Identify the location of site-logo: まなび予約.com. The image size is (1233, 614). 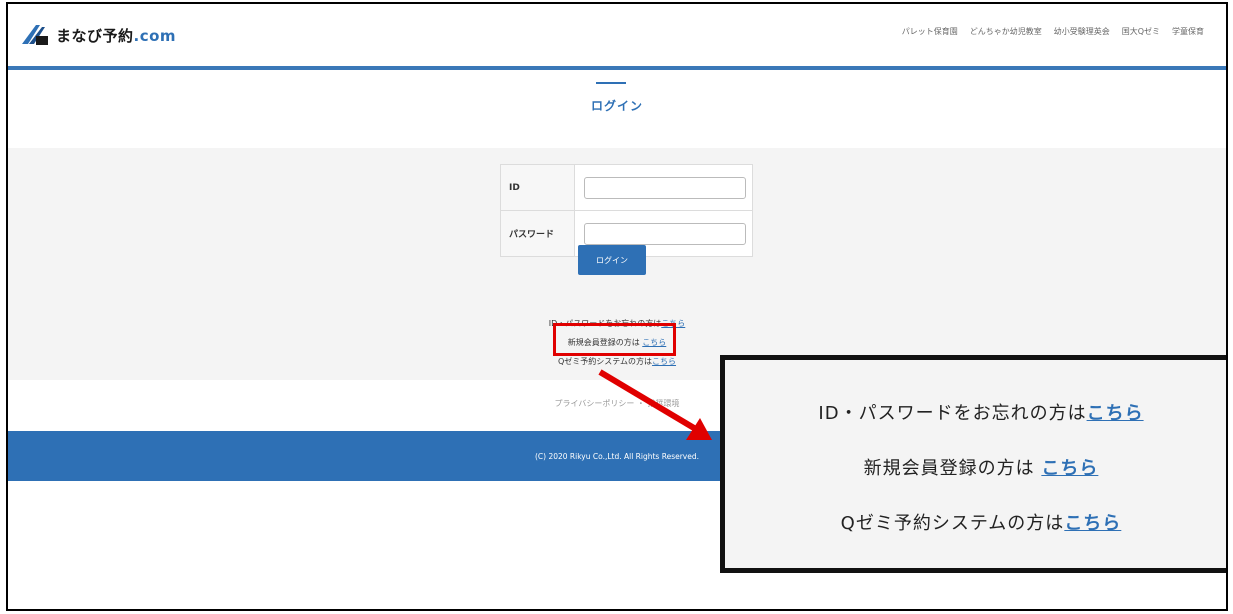
(98, 35).